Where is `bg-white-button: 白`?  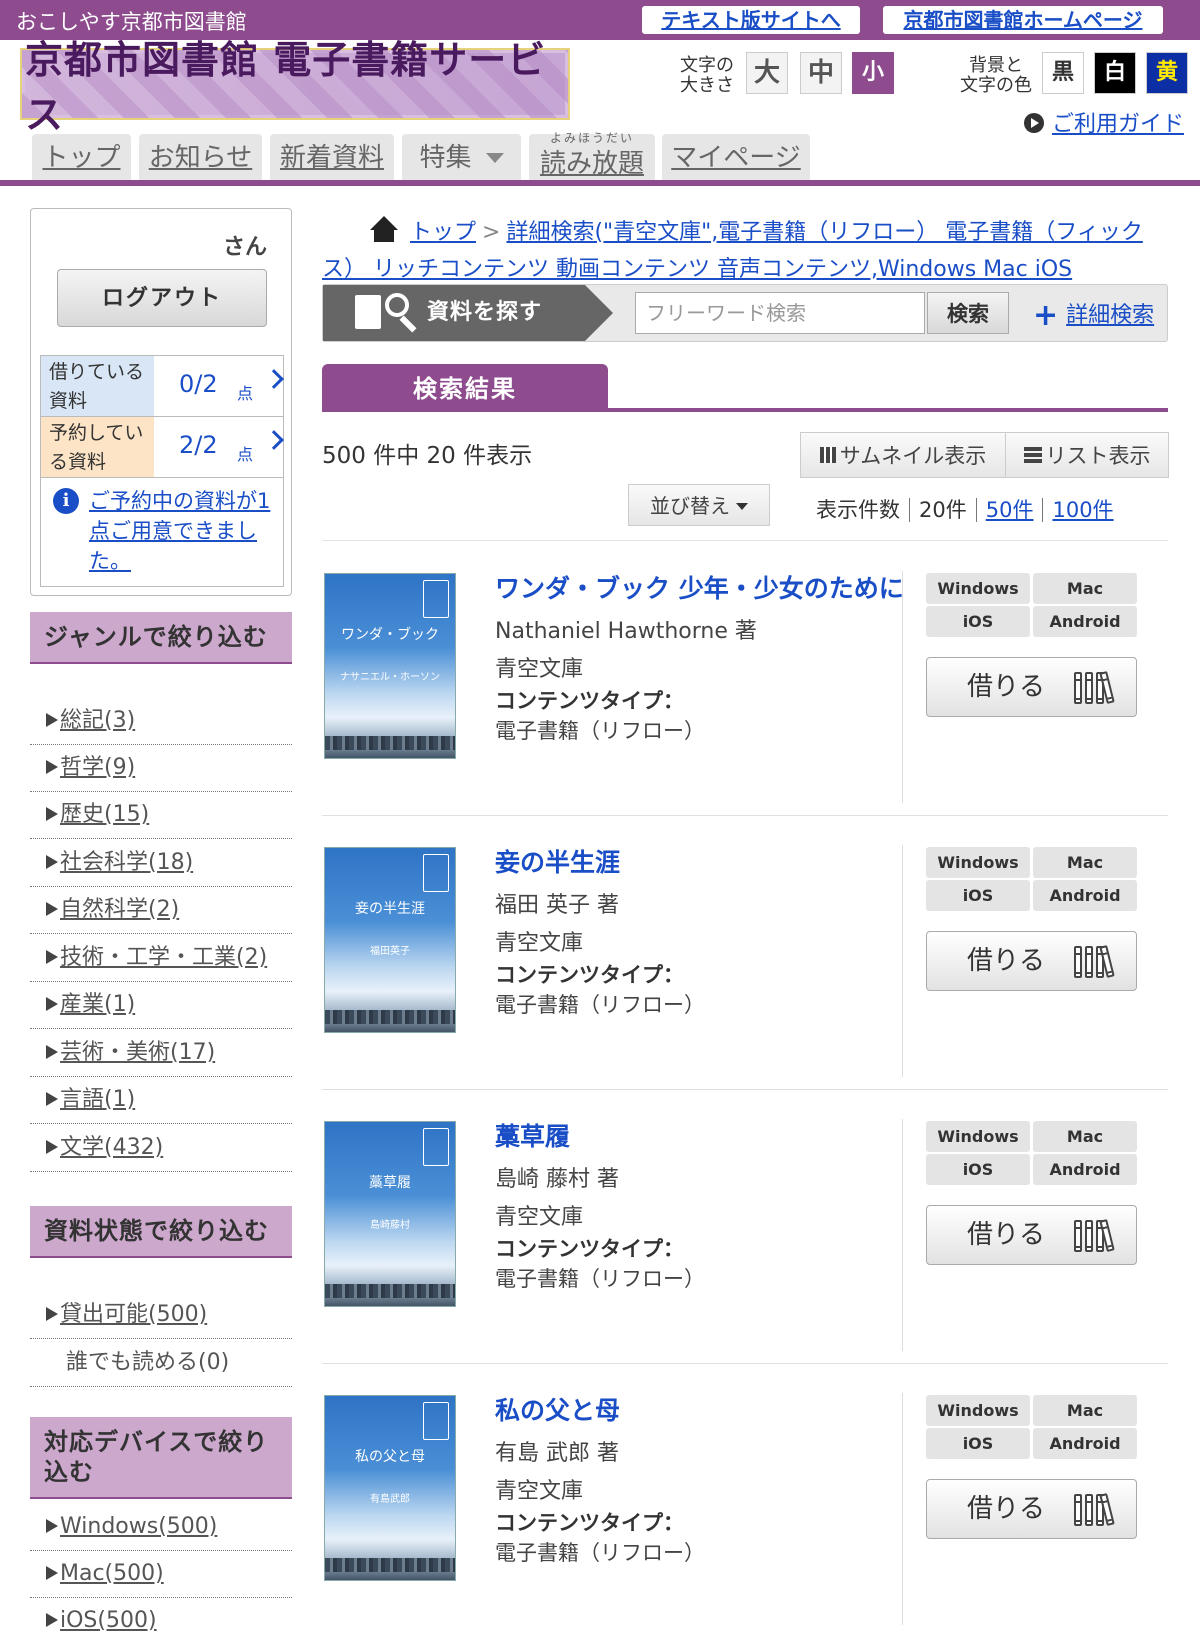 bg-white-button: 白 is located at coordinates (1115, 73).